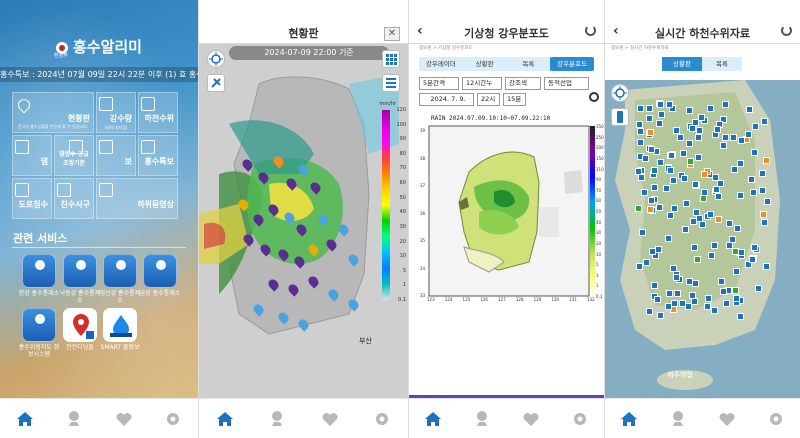  I want to click on menu-rainfall: 강수량 (레이더/지점), so click(116, 112).